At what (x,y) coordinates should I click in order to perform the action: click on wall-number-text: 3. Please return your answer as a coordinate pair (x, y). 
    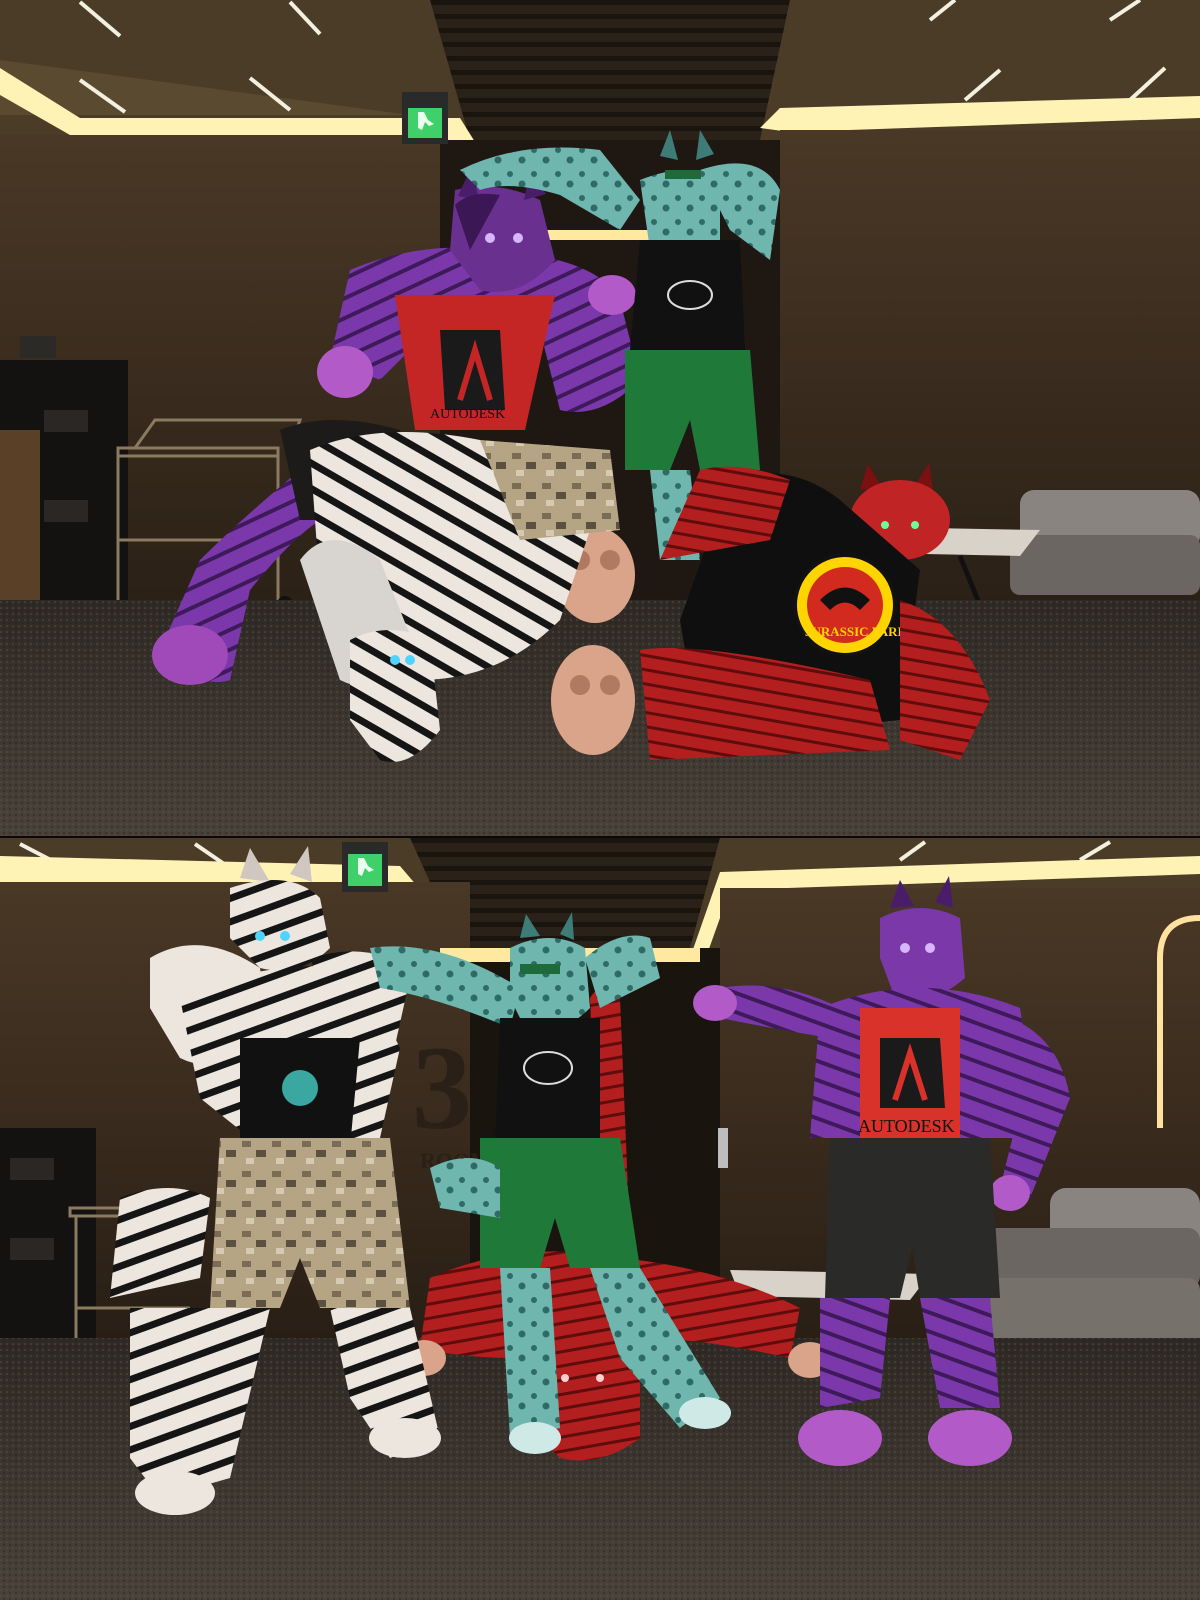
    Looking at the image, I should click on (442, 1087).